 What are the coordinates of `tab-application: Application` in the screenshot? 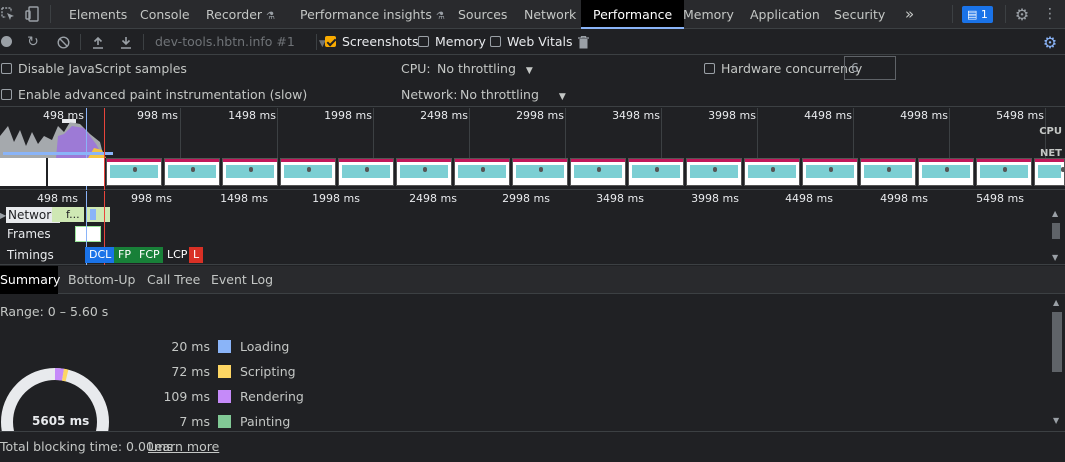 It's located at (785, 14).